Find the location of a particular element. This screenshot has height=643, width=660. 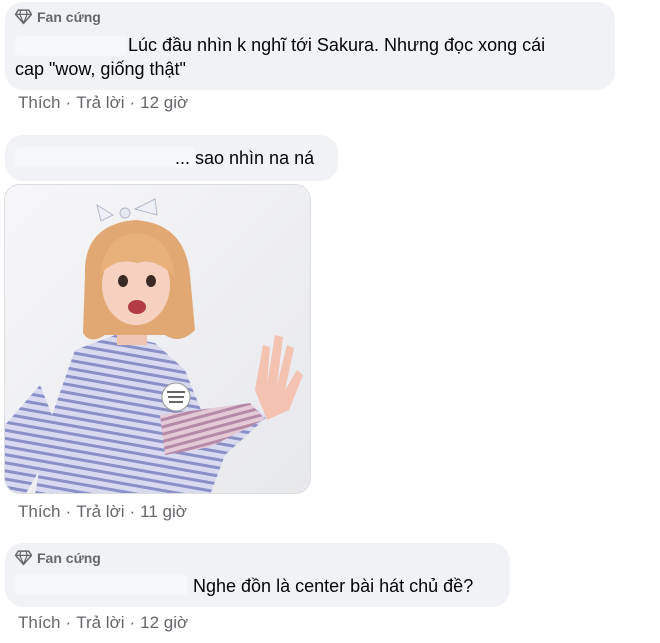

comment-bubble-2: ... sao nhìn na ná is located at coordinates (171, 158).